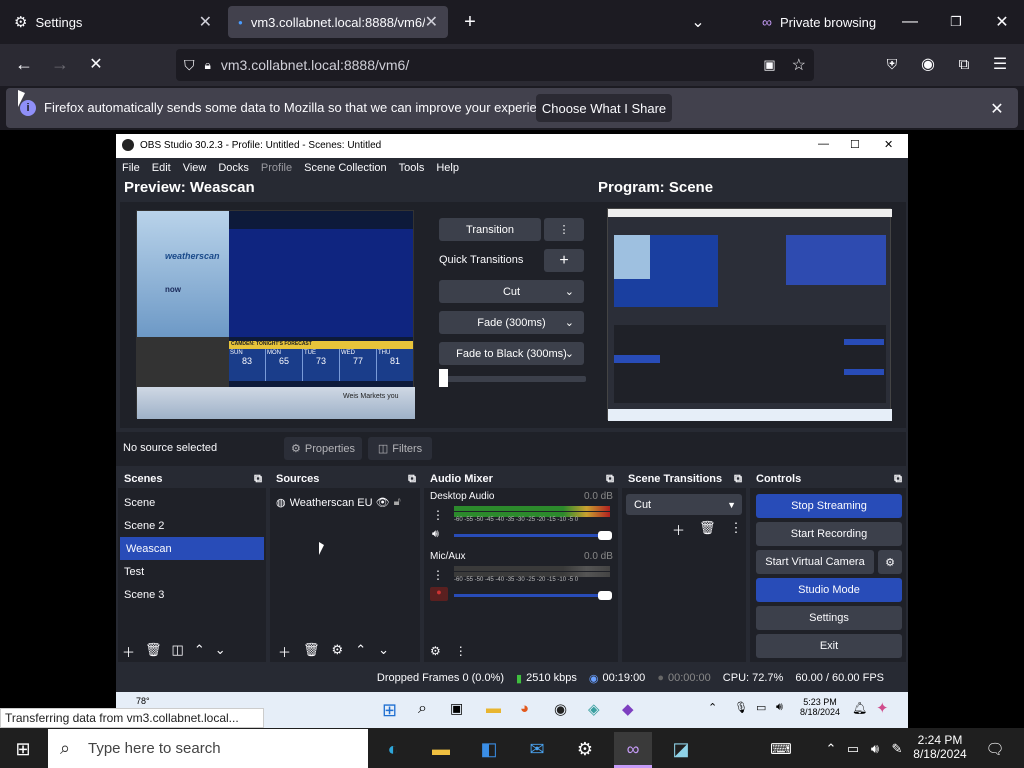 This screenshot has width=1024, height=768. What do you see at coordinates (233, 168) in the screenshot?
I see `menu-docks: Docks` at bounding box center [233, 168].